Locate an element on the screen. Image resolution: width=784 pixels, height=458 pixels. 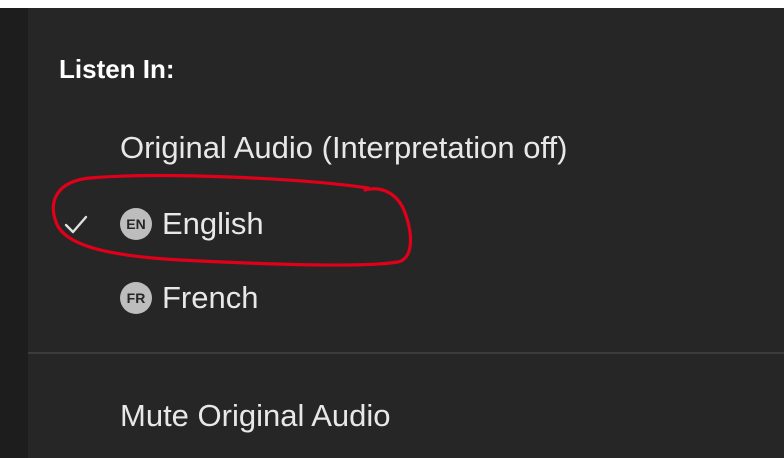
menu-item-english: EN English is located at coordinates (163, 224).